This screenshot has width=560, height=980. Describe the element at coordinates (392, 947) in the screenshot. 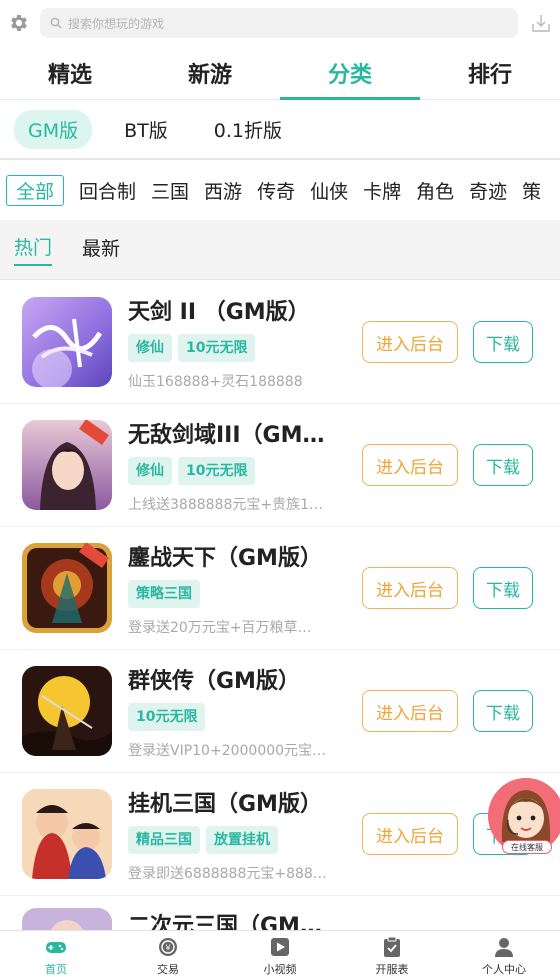

I see `clipboard-icon` at that location.